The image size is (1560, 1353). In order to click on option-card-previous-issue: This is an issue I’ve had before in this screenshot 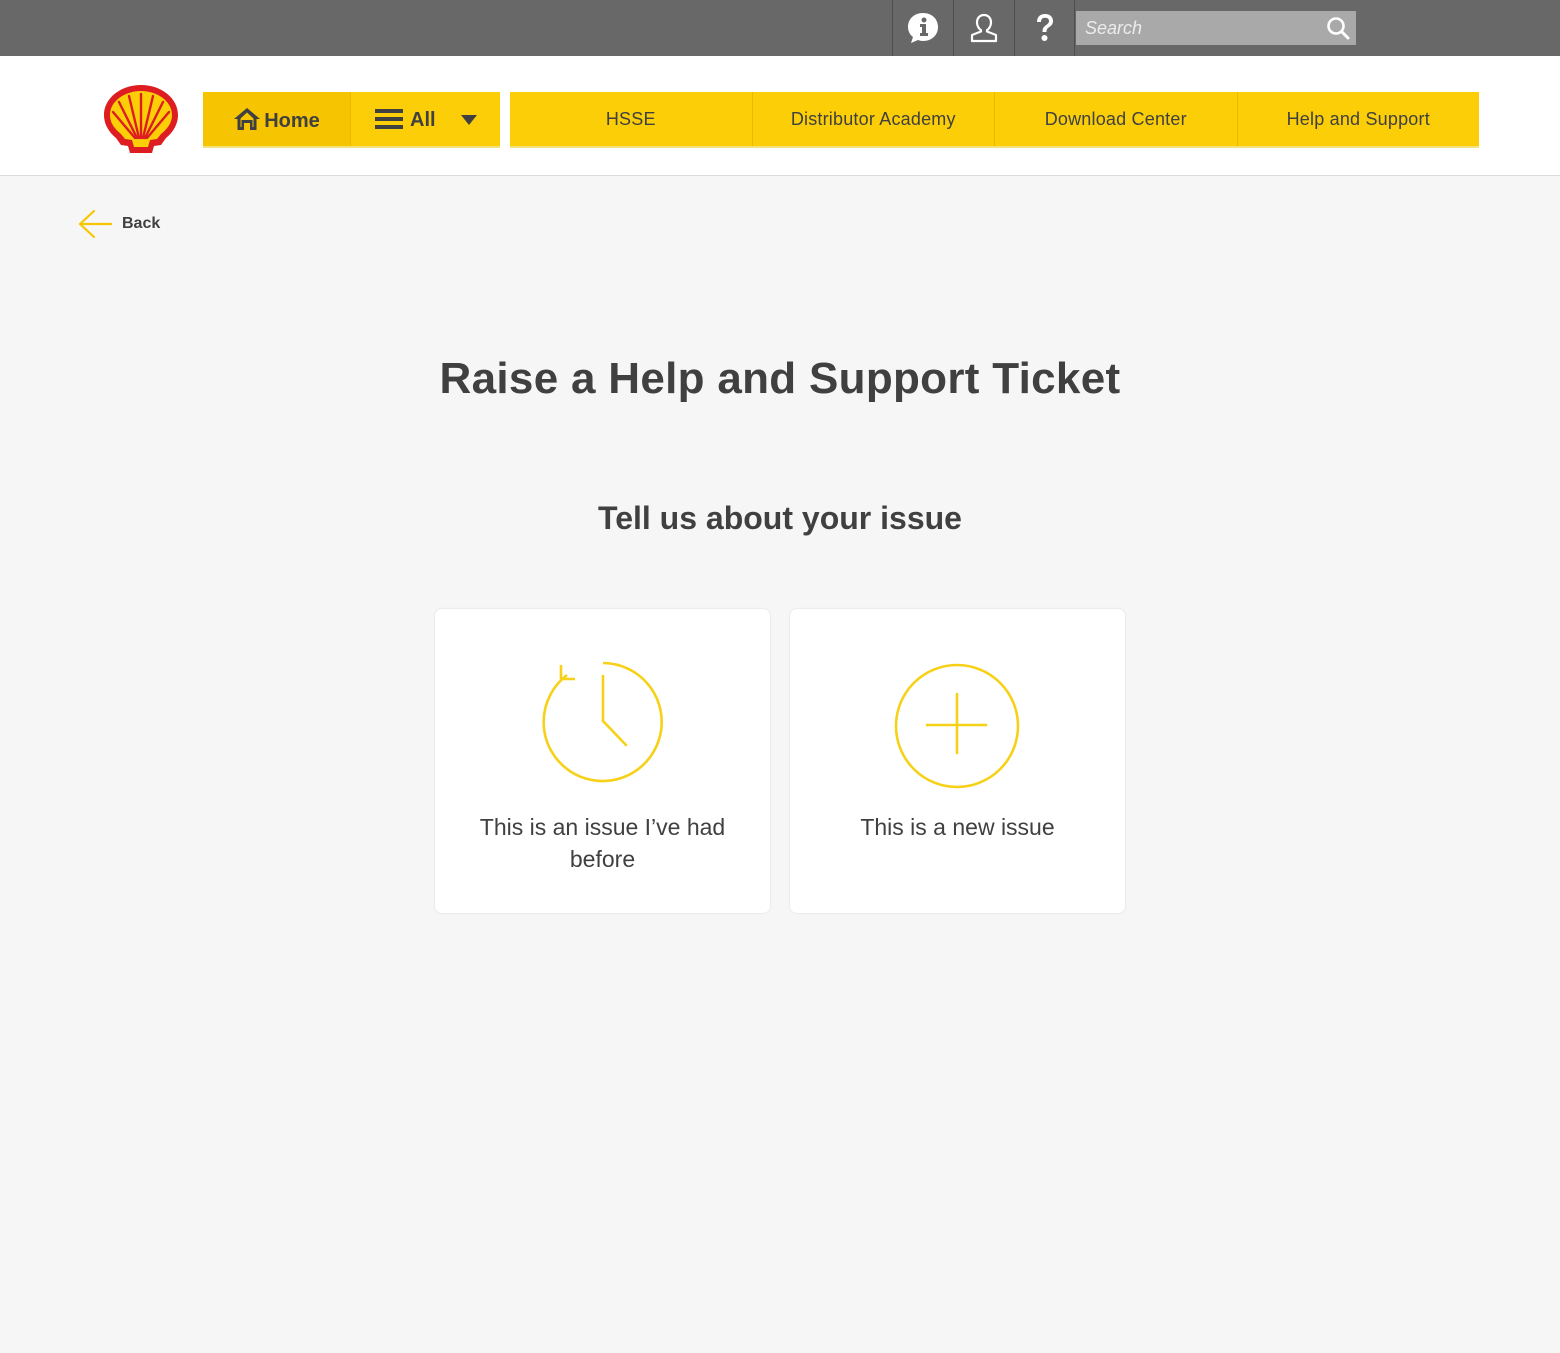, I will do `click(602, 761)`.